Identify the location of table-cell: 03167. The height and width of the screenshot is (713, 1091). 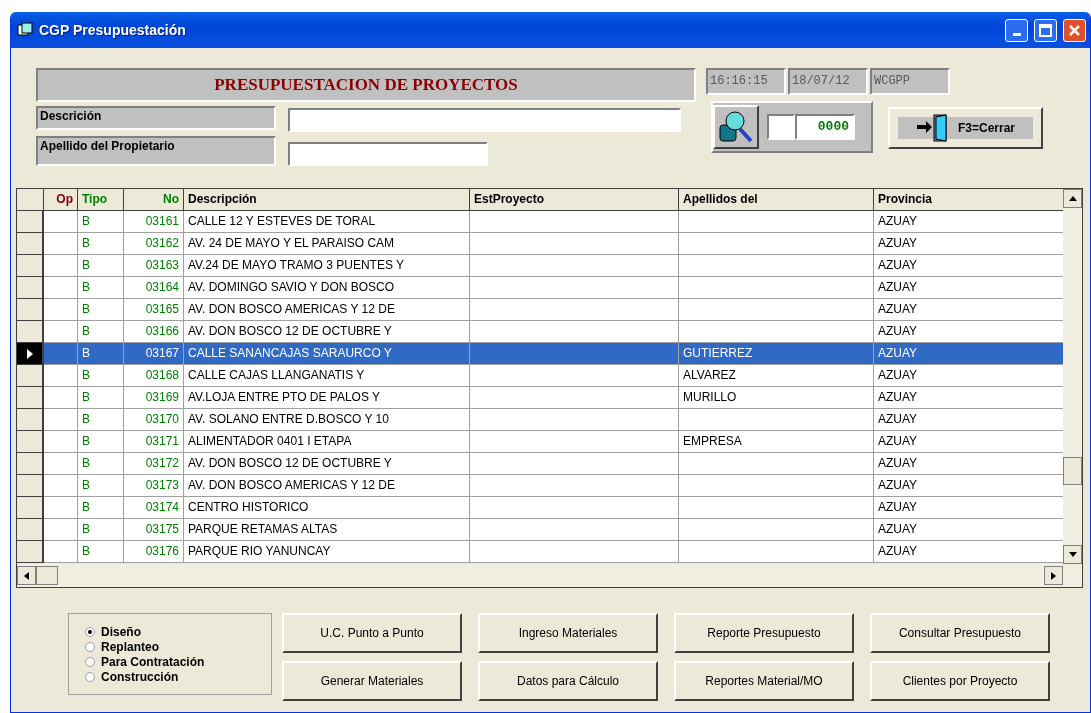
(154, 354).